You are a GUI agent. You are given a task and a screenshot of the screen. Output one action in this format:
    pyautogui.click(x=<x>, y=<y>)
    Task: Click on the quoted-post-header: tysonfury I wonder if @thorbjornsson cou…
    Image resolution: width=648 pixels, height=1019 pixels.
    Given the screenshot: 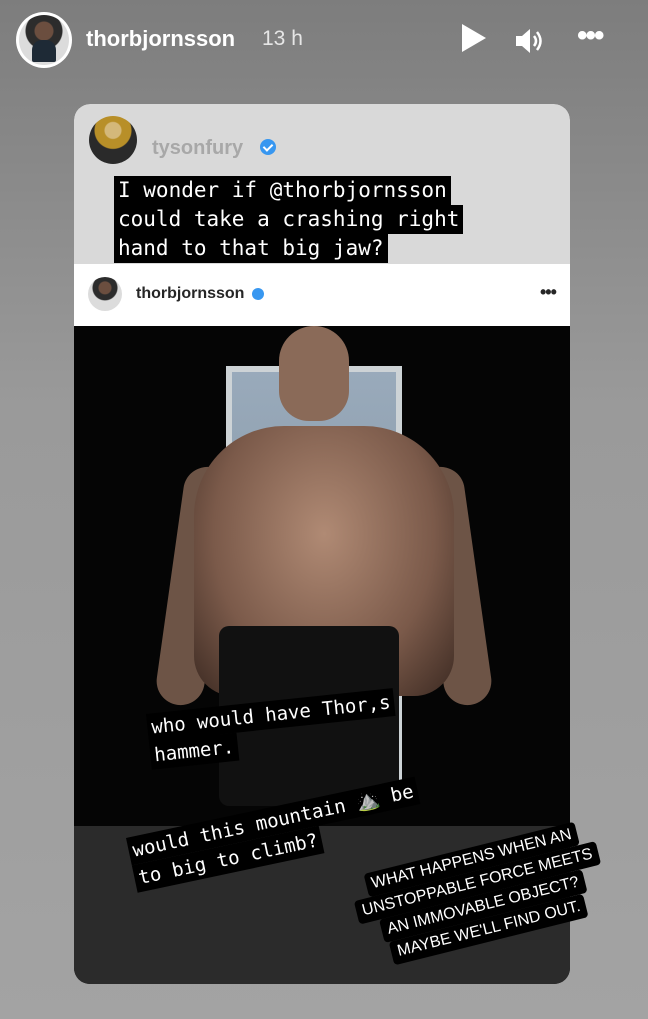 What is the action you would take?
    pyautogui.click(x=322, y=184)
    